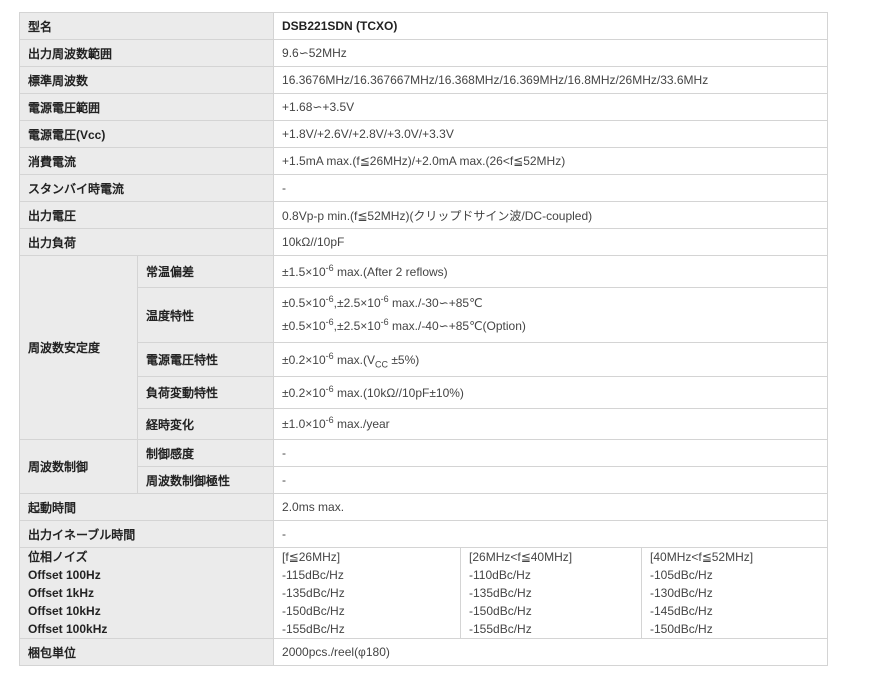 The image size is (869, 686). I want to click on value-supply-vcc: +1.8V/+2.6V/+2.8V/+3.0V/+3.3V, so click(551, 134).